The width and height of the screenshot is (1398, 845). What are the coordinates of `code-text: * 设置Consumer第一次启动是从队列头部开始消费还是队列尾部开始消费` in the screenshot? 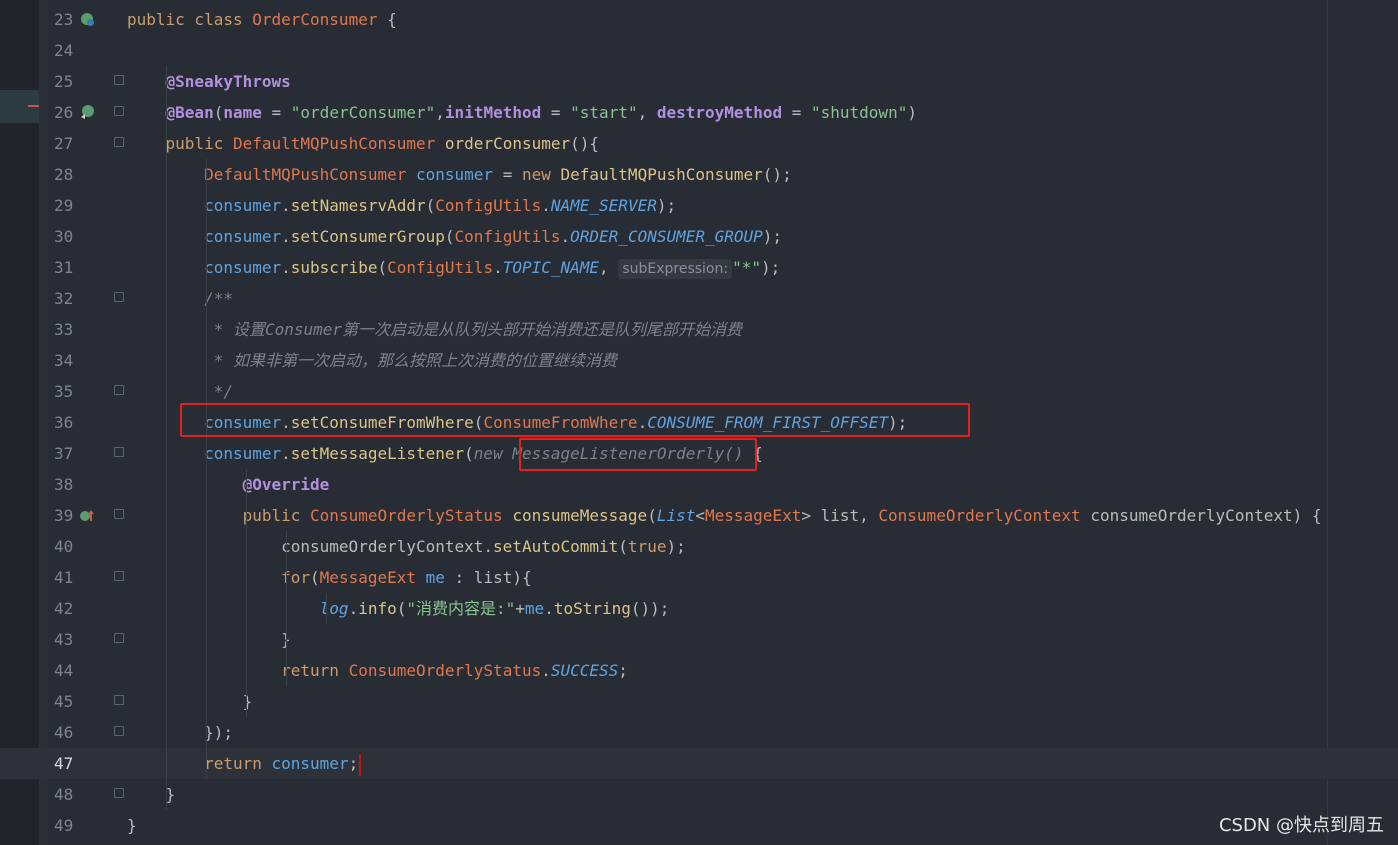 It's located at (434, 329).